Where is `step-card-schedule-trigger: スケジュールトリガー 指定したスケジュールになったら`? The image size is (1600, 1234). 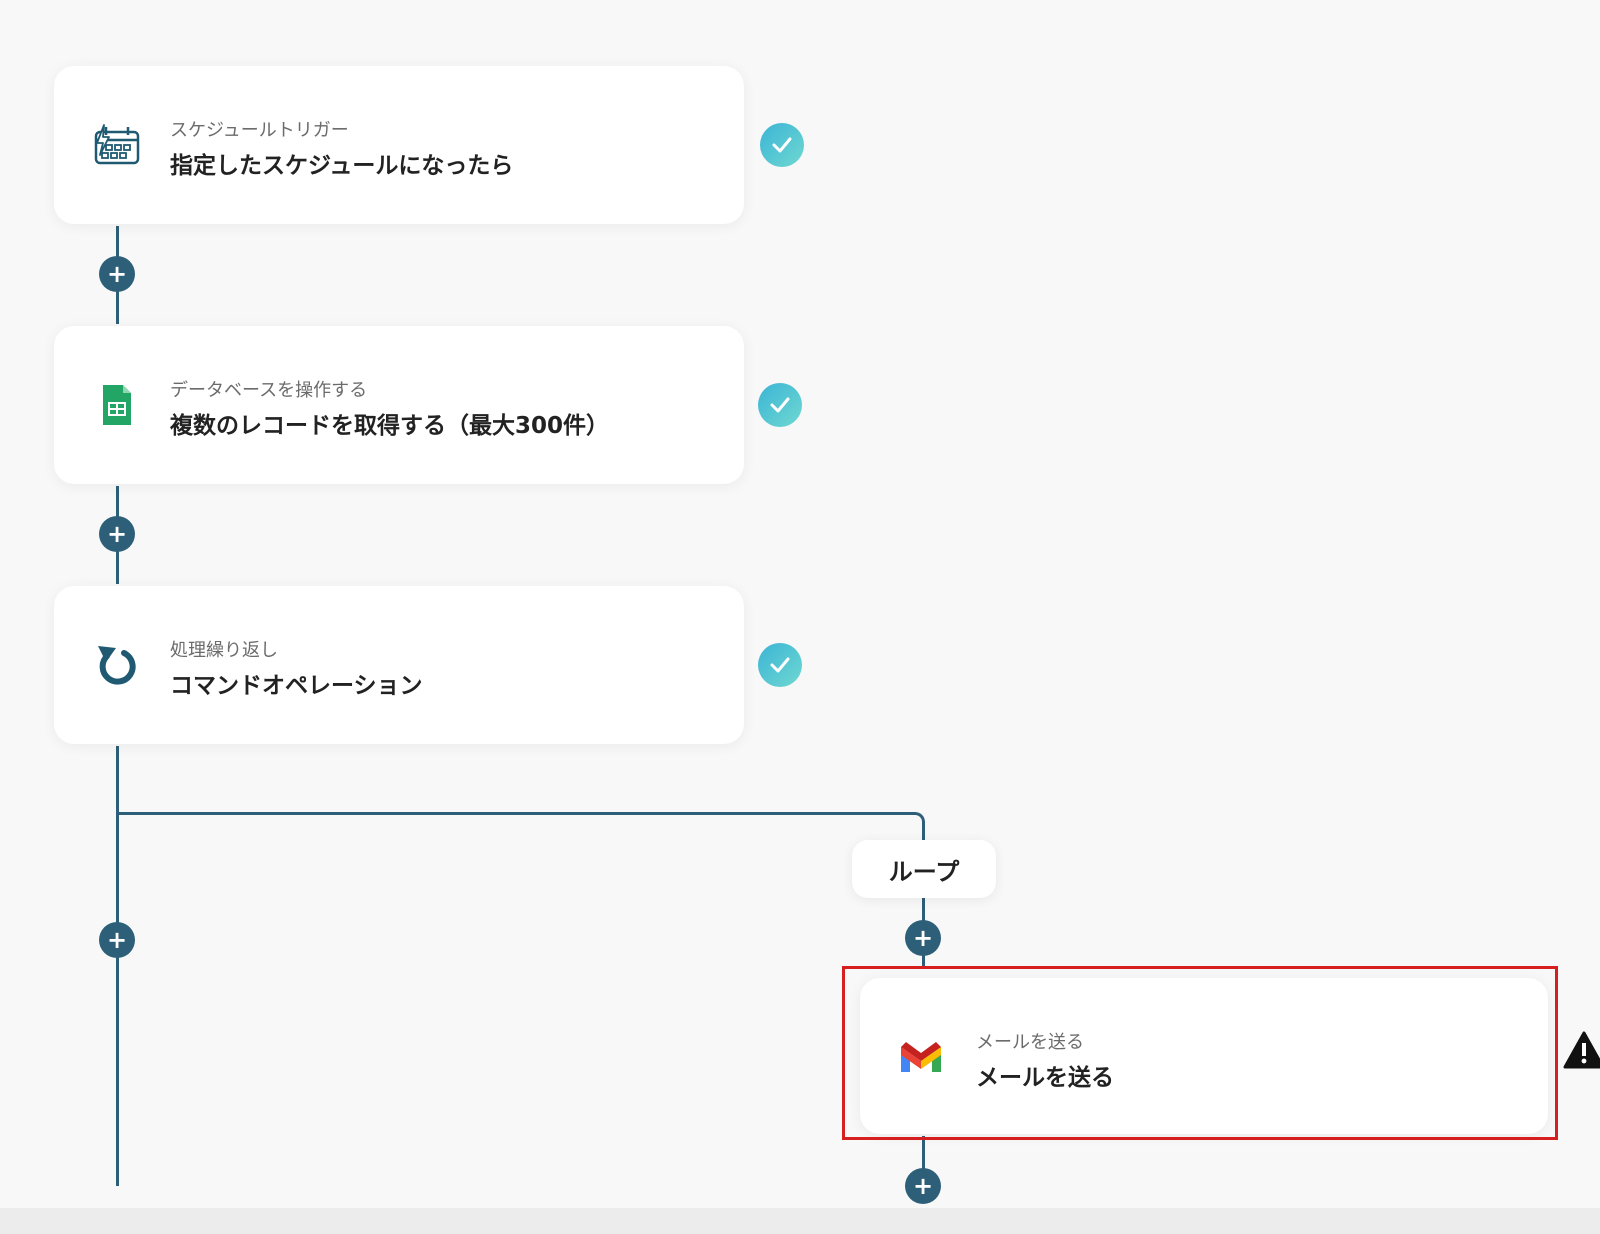
step-card-schedule-trigger: スケジュールトリガー 指定したスケジュールになったら is located at coordinates (399, 145).